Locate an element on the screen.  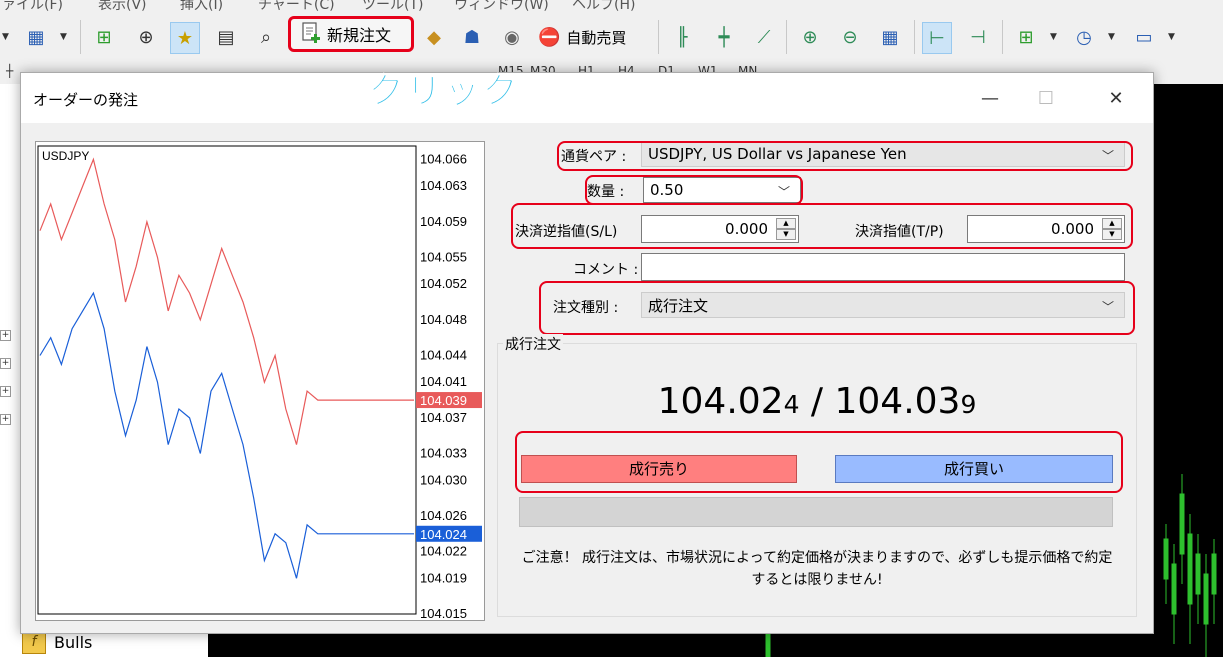
y-tick-label: 104.044 is located at coordinates (443, 354).